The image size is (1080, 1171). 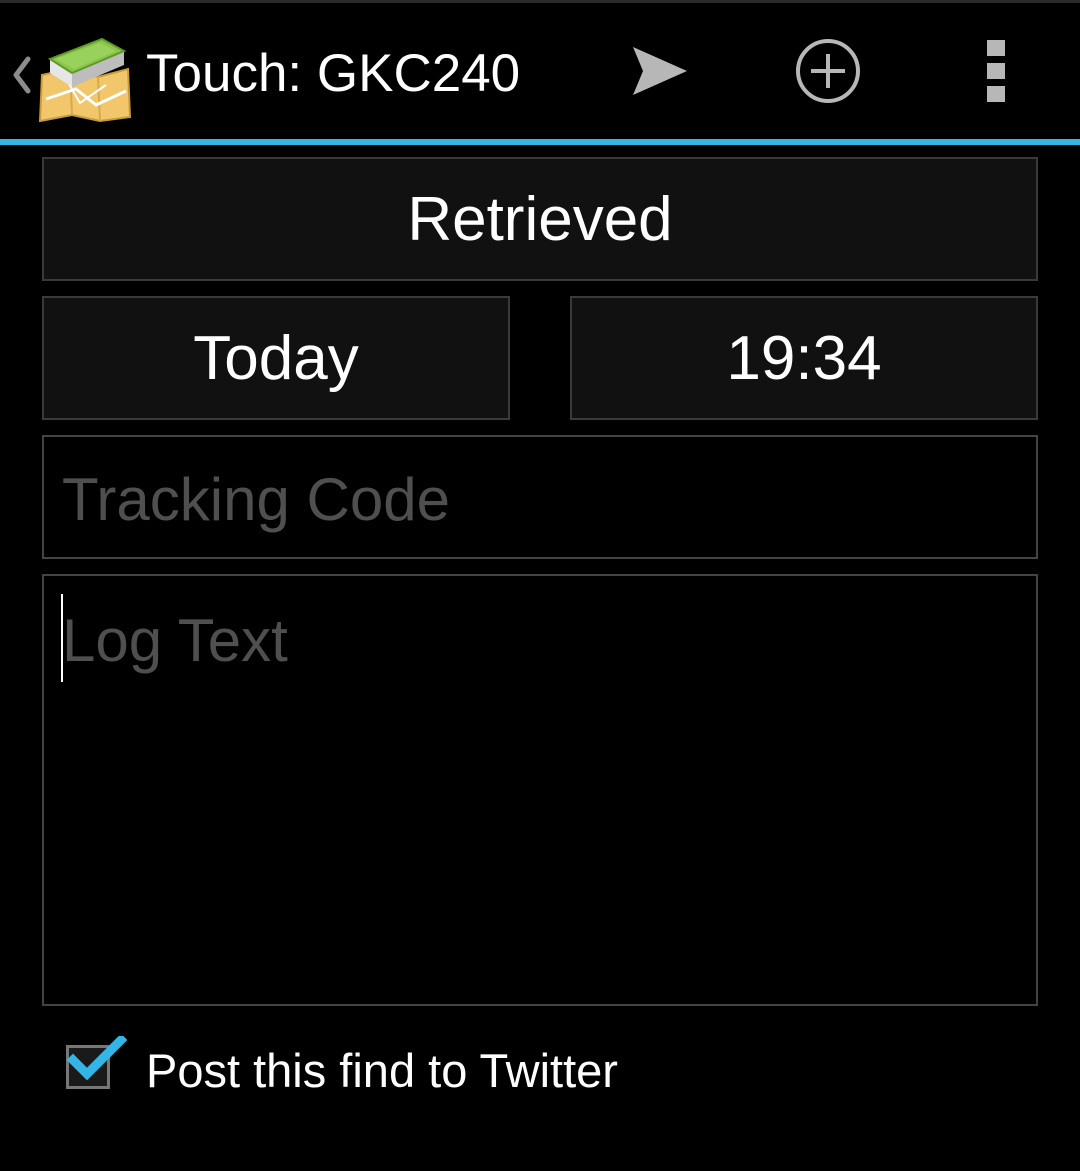 I want to click on post-to-twitter-label: Post this find to Twitter, so click(x=382, y=1070).